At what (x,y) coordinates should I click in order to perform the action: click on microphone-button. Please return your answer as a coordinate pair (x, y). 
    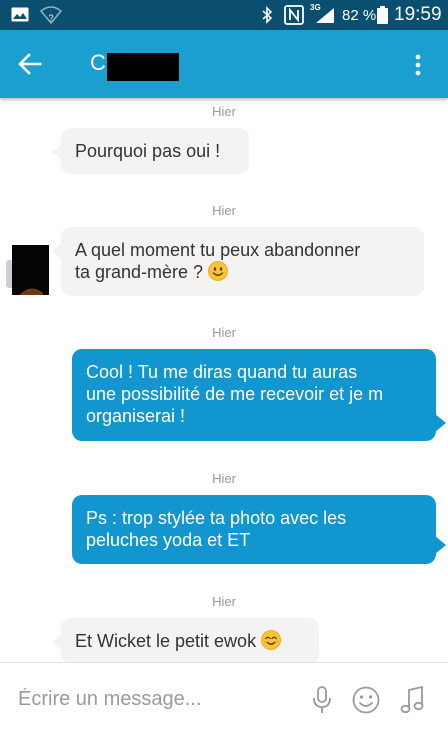
    Looking at the image, I should click on (322, 700).